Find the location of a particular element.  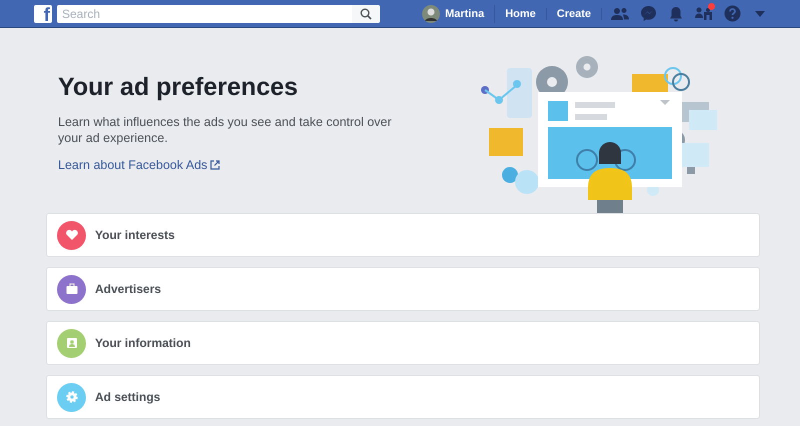

section-row: Your information is located at coordinates (403, 343).